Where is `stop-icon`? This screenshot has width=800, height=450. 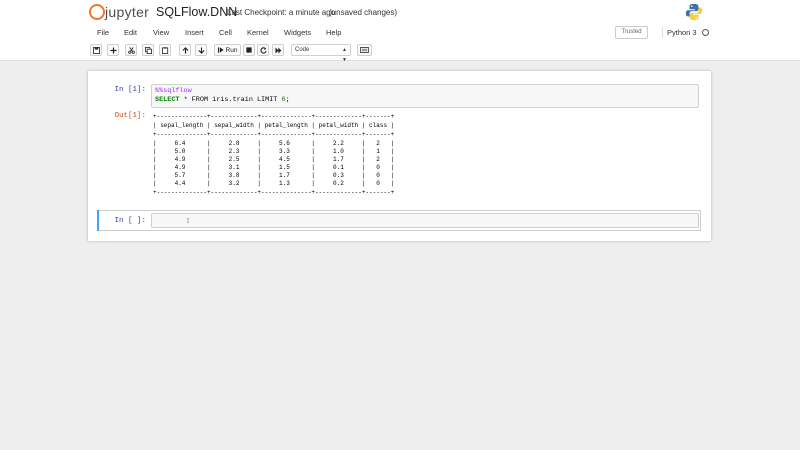 stop-icon is located at coordinates (249, 50).